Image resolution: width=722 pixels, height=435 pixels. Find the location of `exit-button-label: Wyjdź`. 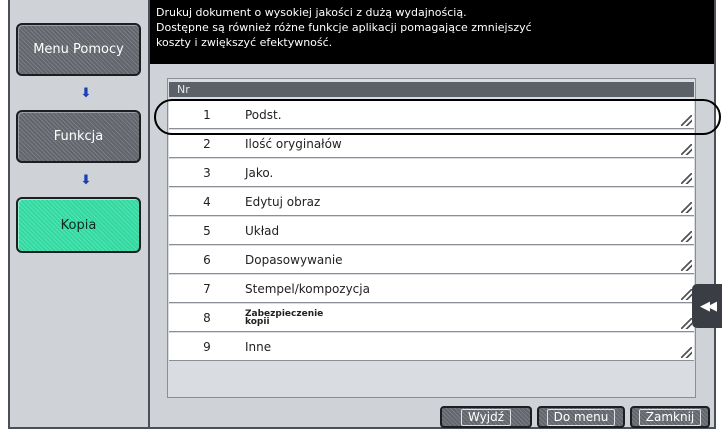

exit-button-label: Wyjdź is located at coordinates (485, 417).